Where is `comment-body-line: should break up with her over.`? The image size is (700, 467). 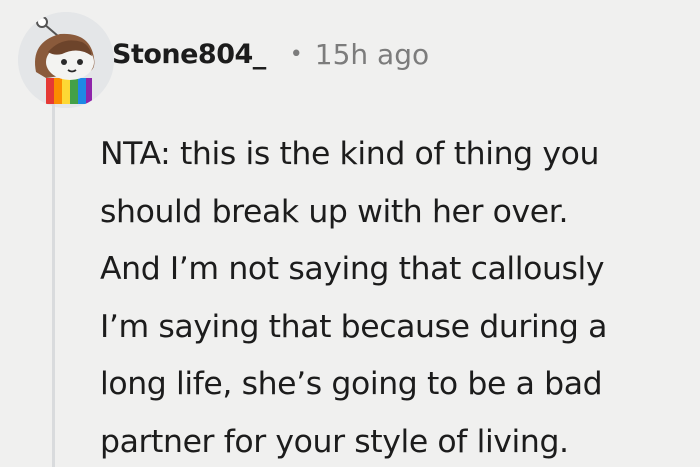
comment-body-line: should break up with her over. is located at coordinates (334, 211).